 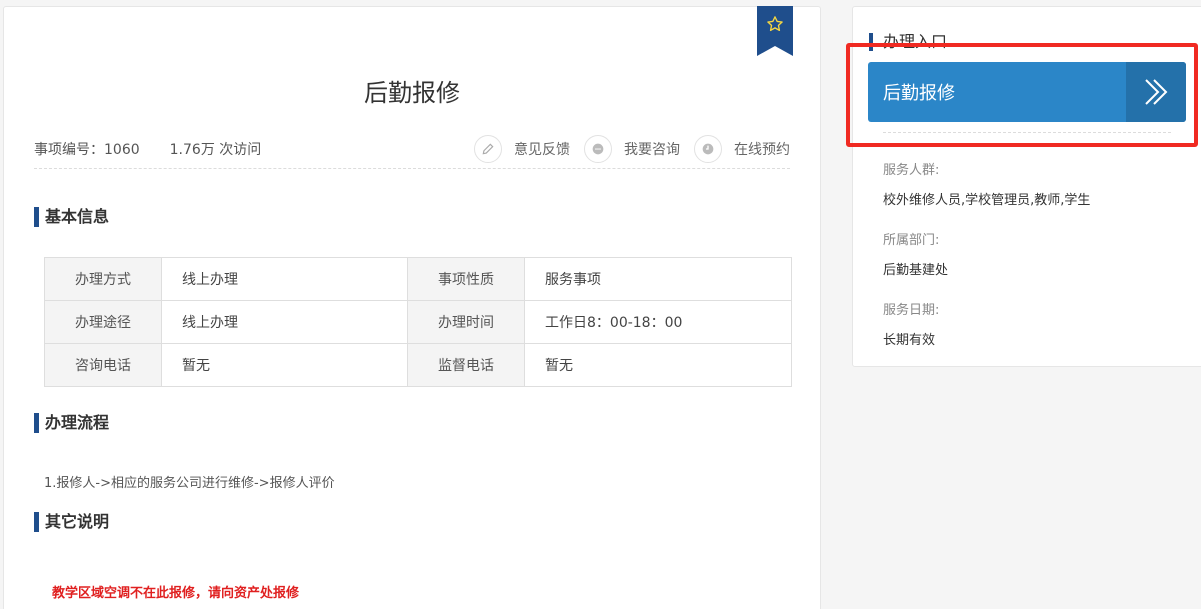 I want to click on item-actions: 意见反馈 我要咨询 在线预约, so click(x=625, y=149).